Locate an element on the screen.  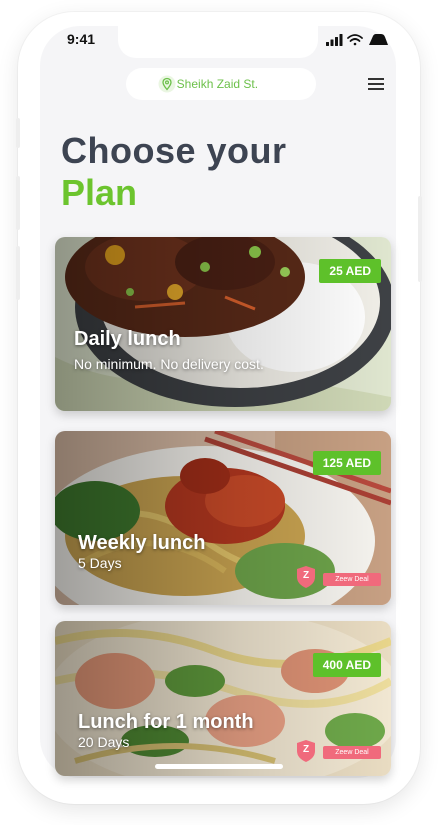
plan-title: Weekly lunch is located at coordinates (142, 543).